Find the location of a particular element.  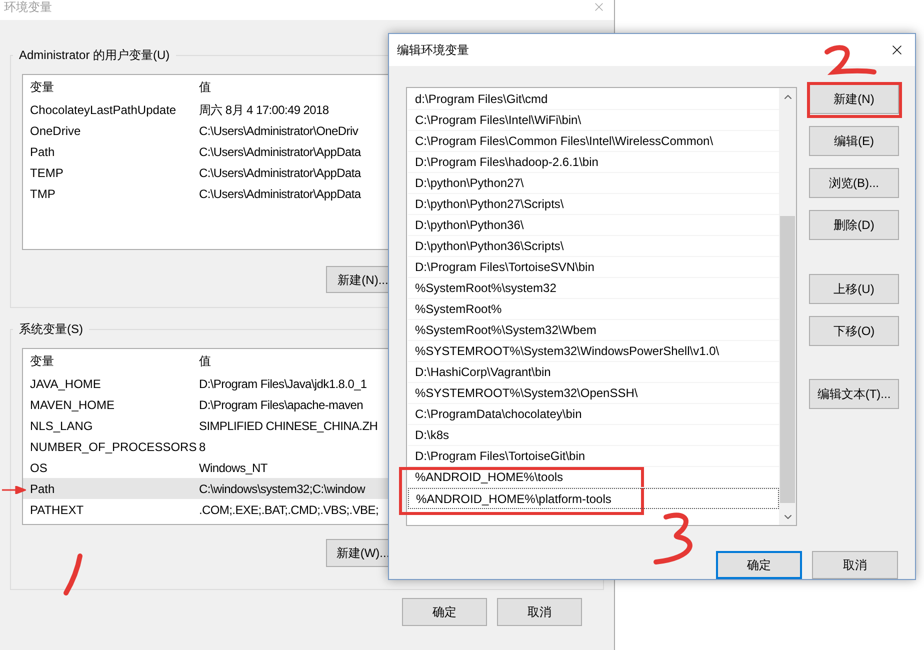

dialog-title: 编辑环境变量 is located at coordinates (433, 50).